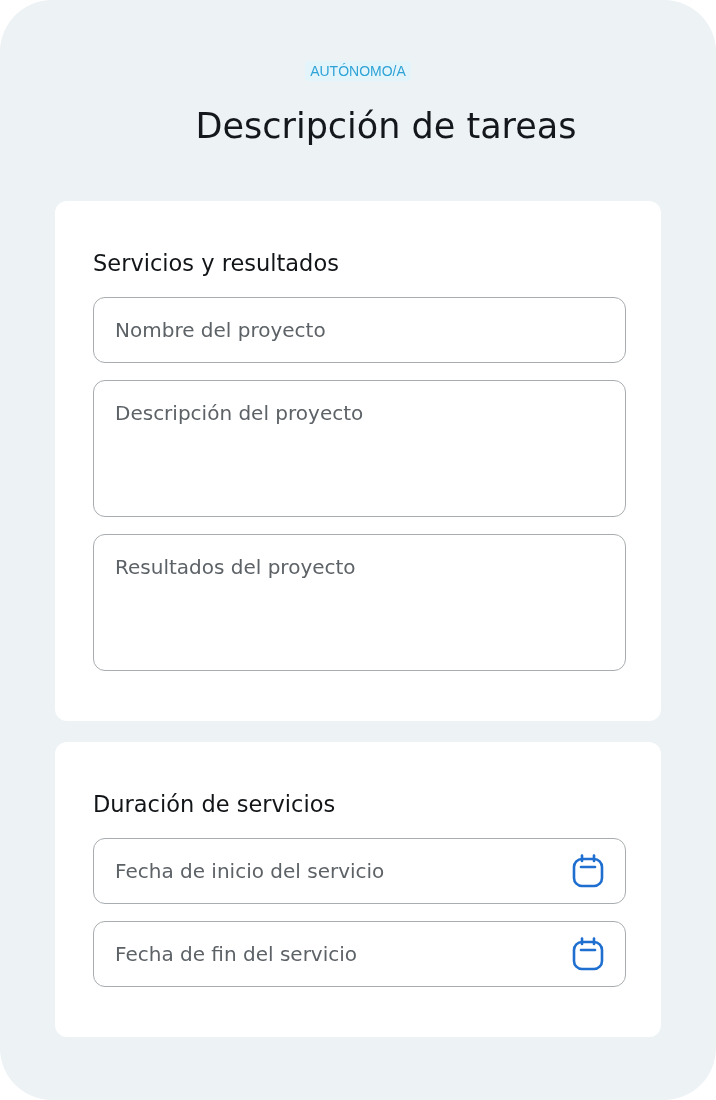 This screenshot has height=1100, width=716. I want to click on page-title: Descripción de tareas, so click(386, 126).